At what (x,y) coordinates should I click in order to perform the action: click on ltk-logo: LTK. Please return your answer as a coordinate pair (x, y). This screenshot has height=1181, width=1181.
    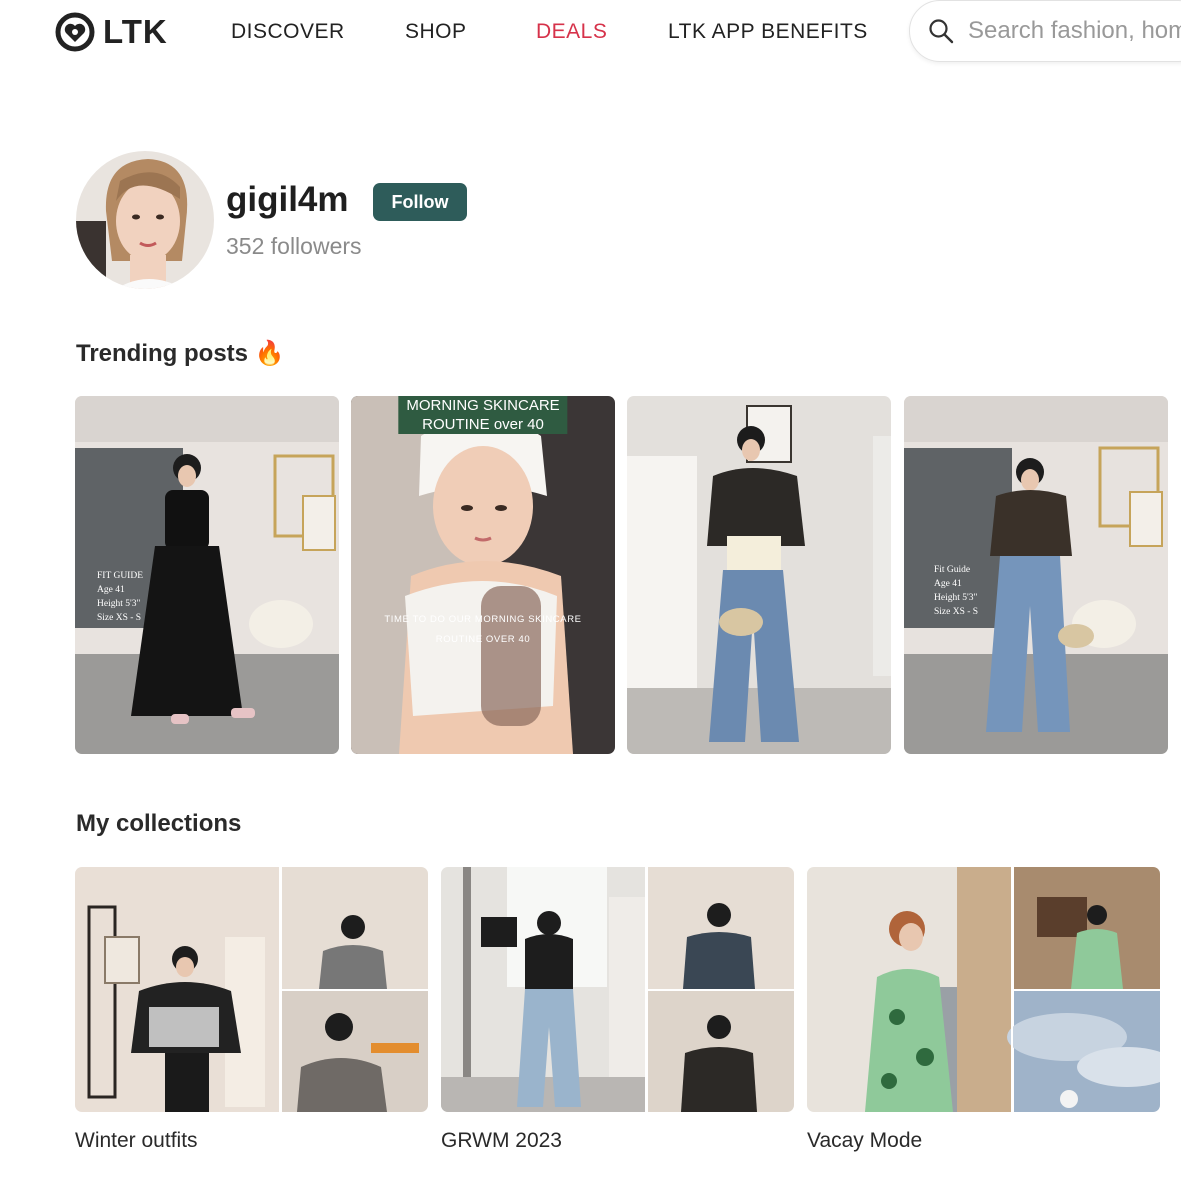
    Looking at the image, I should click on (111, 32).